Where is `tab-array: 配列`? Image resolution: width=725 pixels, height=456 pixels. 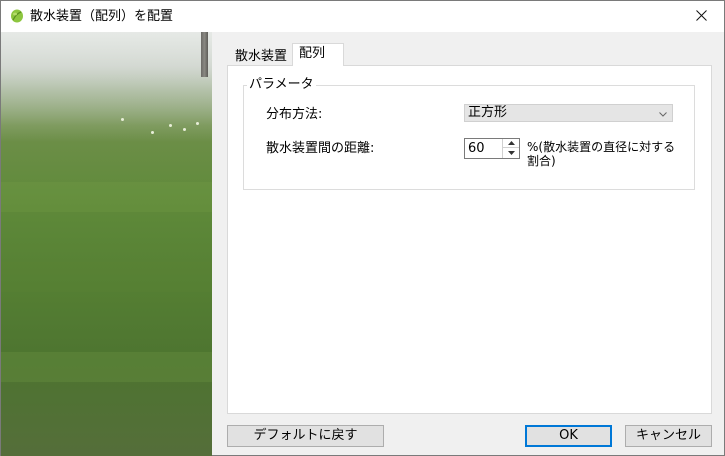 tab-array: 配列 is located at coordinates (318, 54).